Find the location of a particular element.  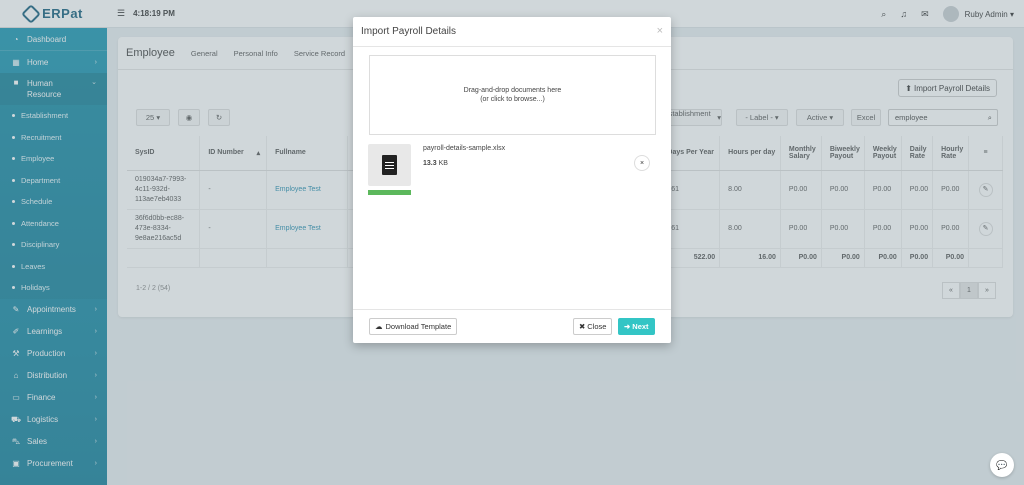

file-name: payroll-details-sample.xlsx is located at coordinates (464, 148).